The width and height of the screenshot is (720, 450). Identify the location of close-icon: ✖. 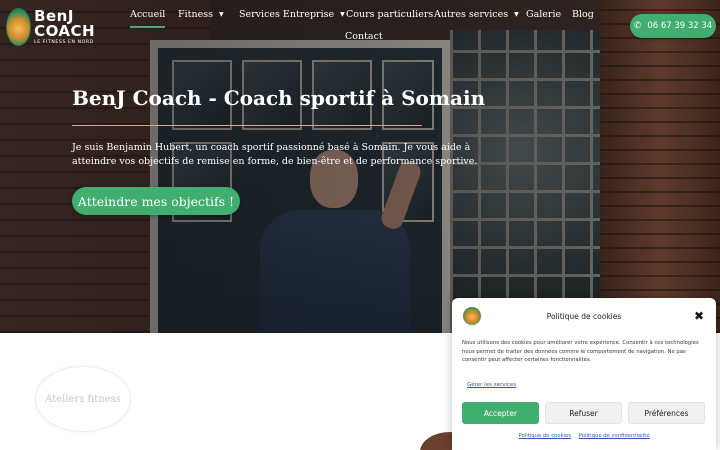
(699, 316).